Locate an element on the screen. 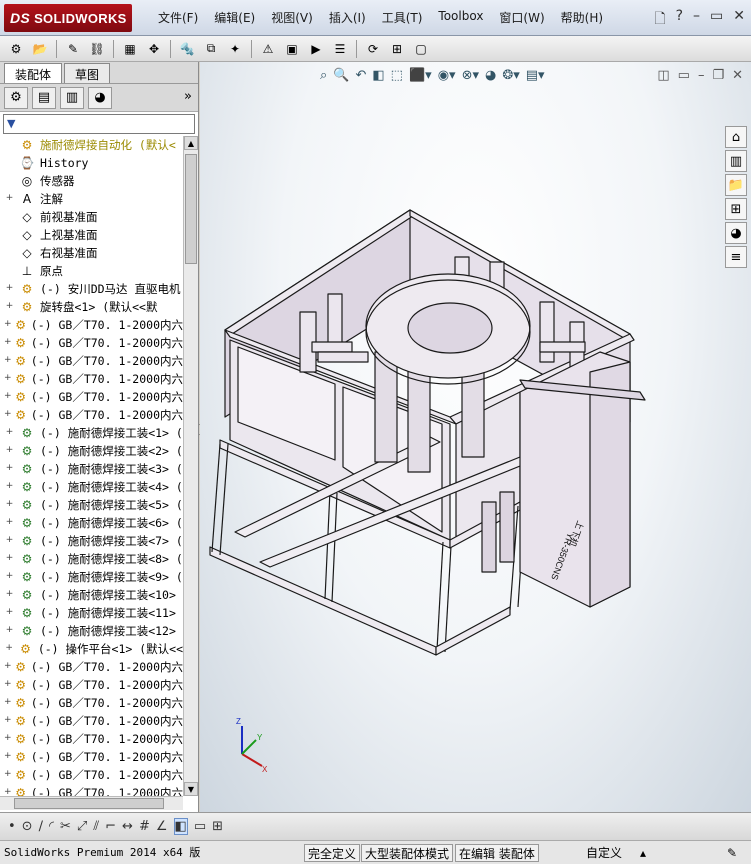  tree-item: + ⚙ (-) 施耐德焊接工装<2> ( is located at coordinates (91, 451).